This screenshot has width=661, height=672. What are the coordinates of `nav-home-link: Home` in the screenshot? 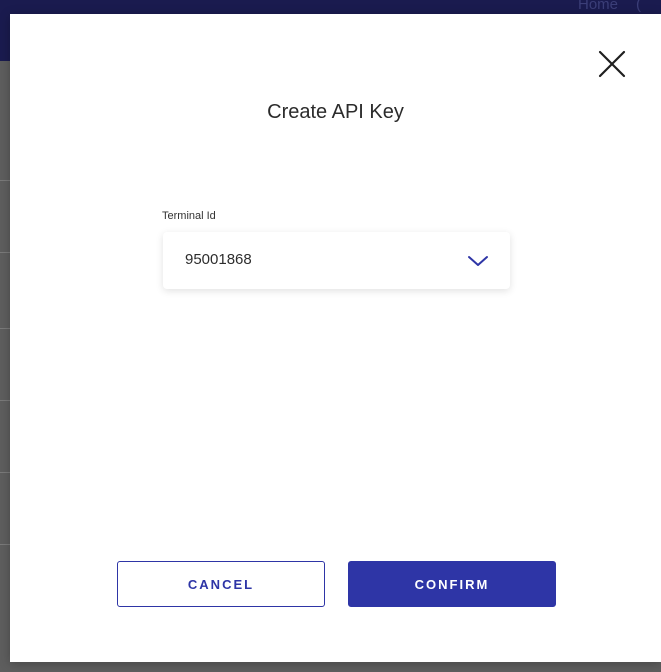 It's located at (598, 6).